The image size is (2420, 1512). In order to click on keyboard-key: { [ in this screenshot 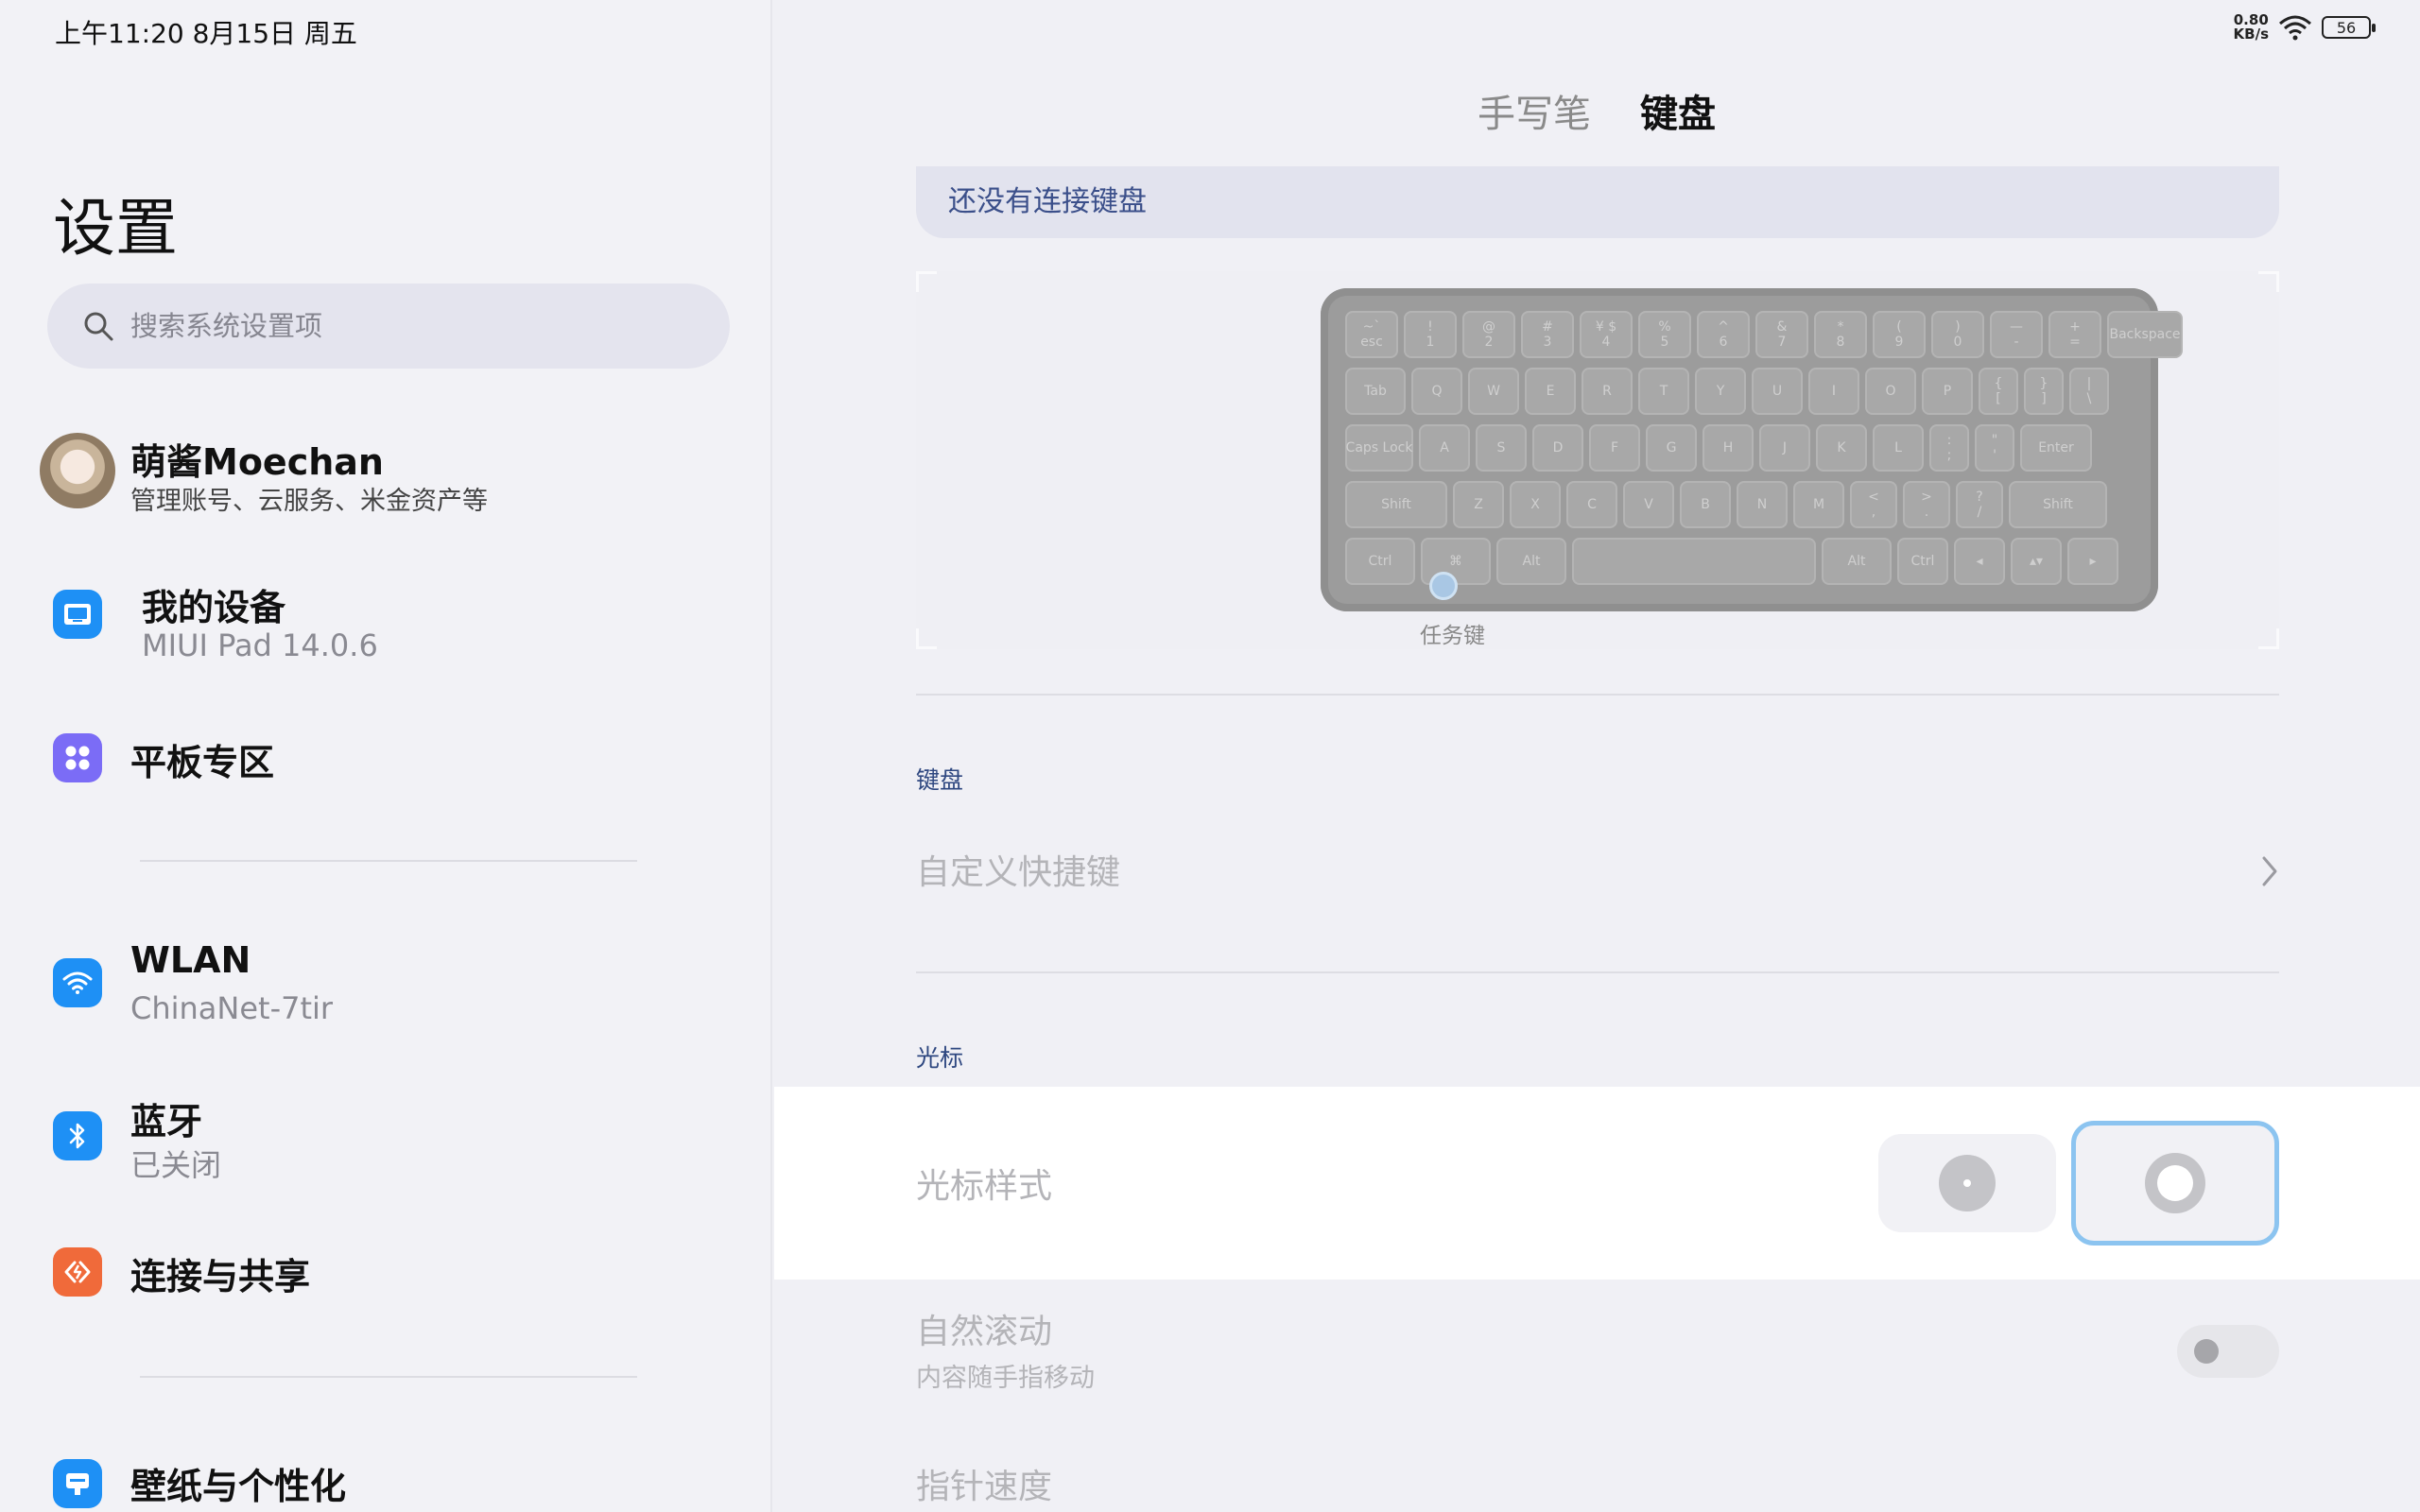, I will do `click(1998, 391)`.